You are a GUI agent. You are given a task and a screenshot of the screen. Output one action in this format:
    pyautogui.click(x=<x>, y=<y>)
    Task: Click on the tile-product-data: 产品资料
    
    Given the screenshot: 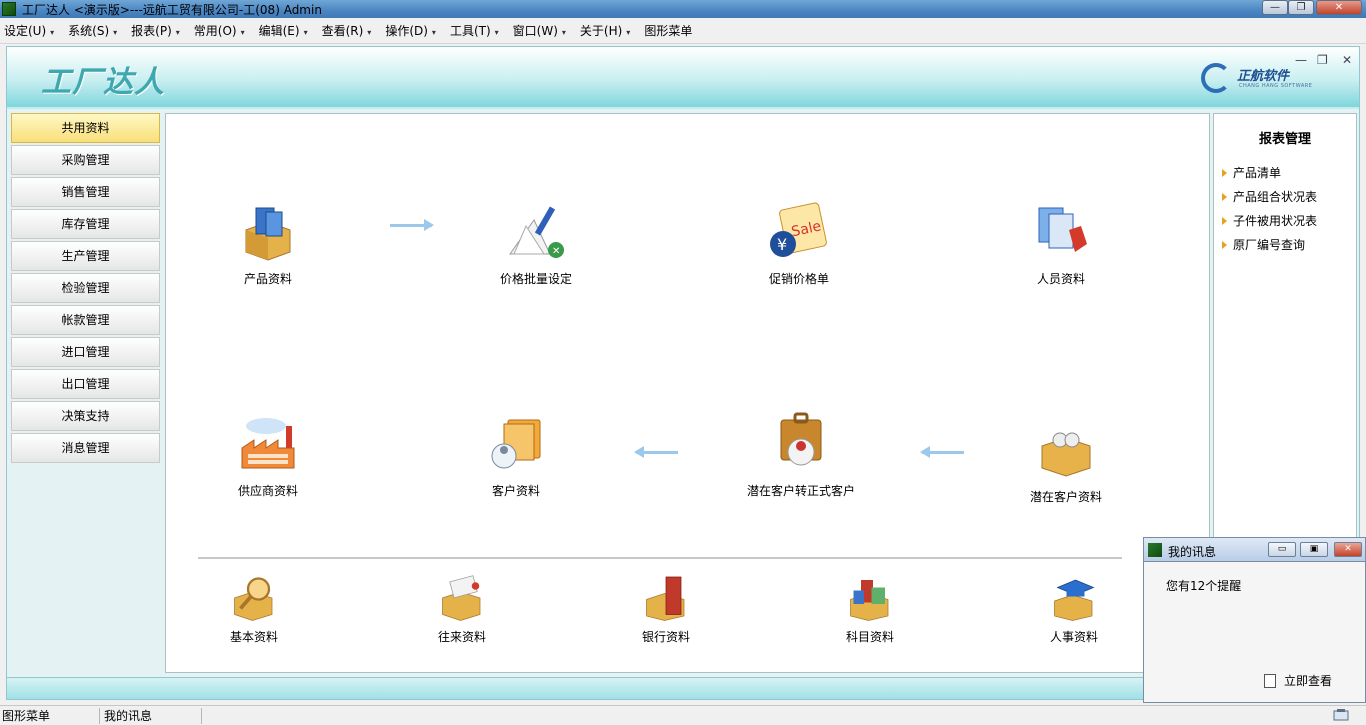 What is the action you would take?
    pyautogui.click(x=268, y=243)
    